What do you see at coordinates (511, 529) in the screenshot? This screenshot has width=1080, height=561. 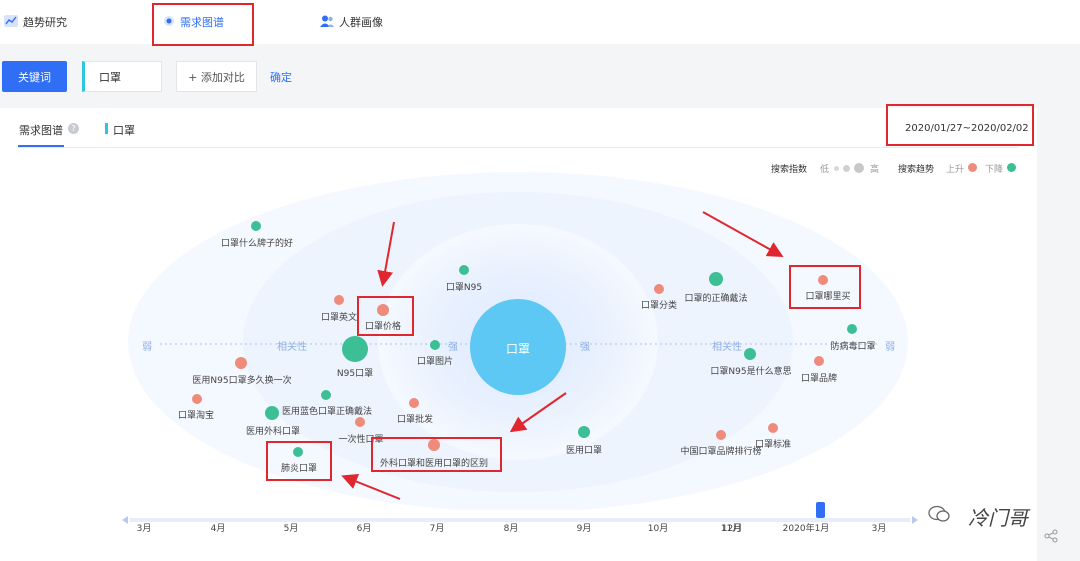 I see `timeline-month-label: 8月` at bounding box center [511, 529].